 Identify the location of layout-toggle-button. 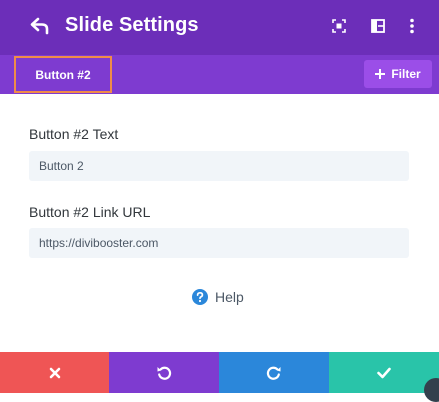
(378, 26).